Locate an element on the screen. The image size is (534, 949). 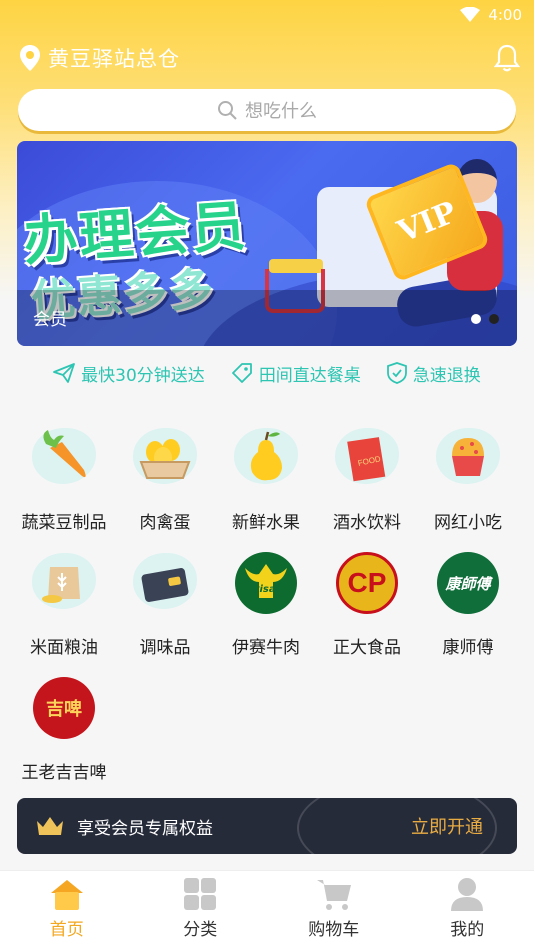
bottom-tab-bar: 首页 分类 购物车 我的 is located at coordinates (267, 909).